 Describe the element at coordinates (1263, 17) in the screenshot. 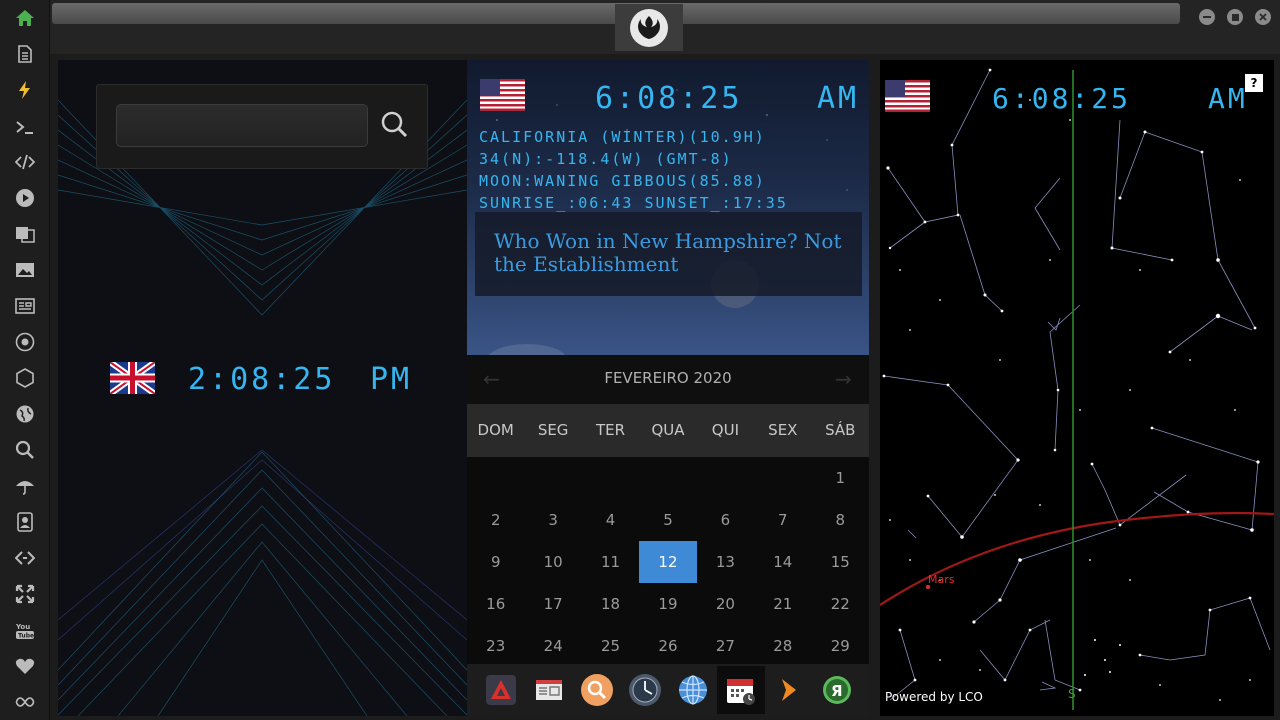

I see `close-button` at that location.